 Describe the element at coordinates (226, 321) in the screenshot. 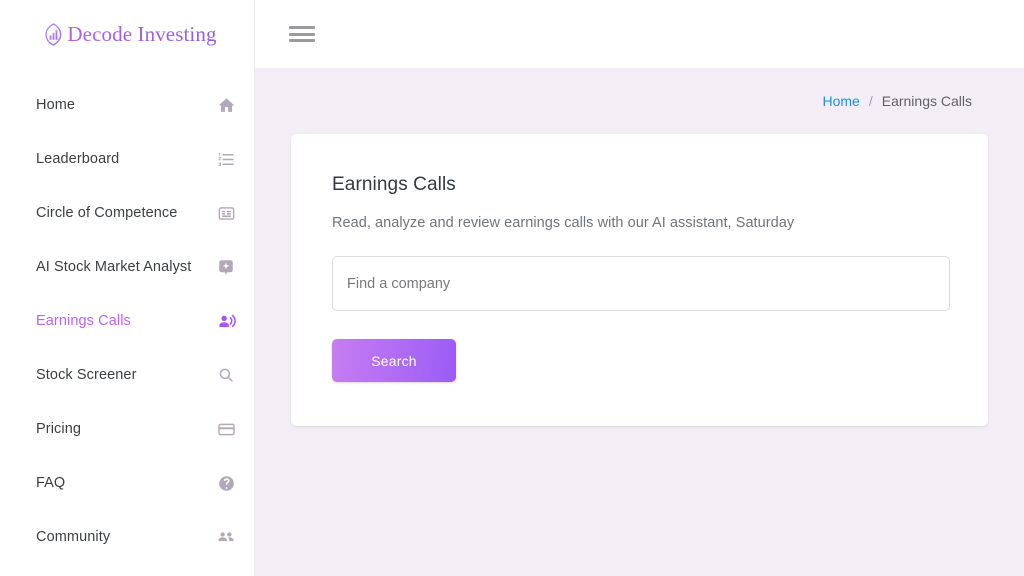

I see `voice-over-icon` at that location.